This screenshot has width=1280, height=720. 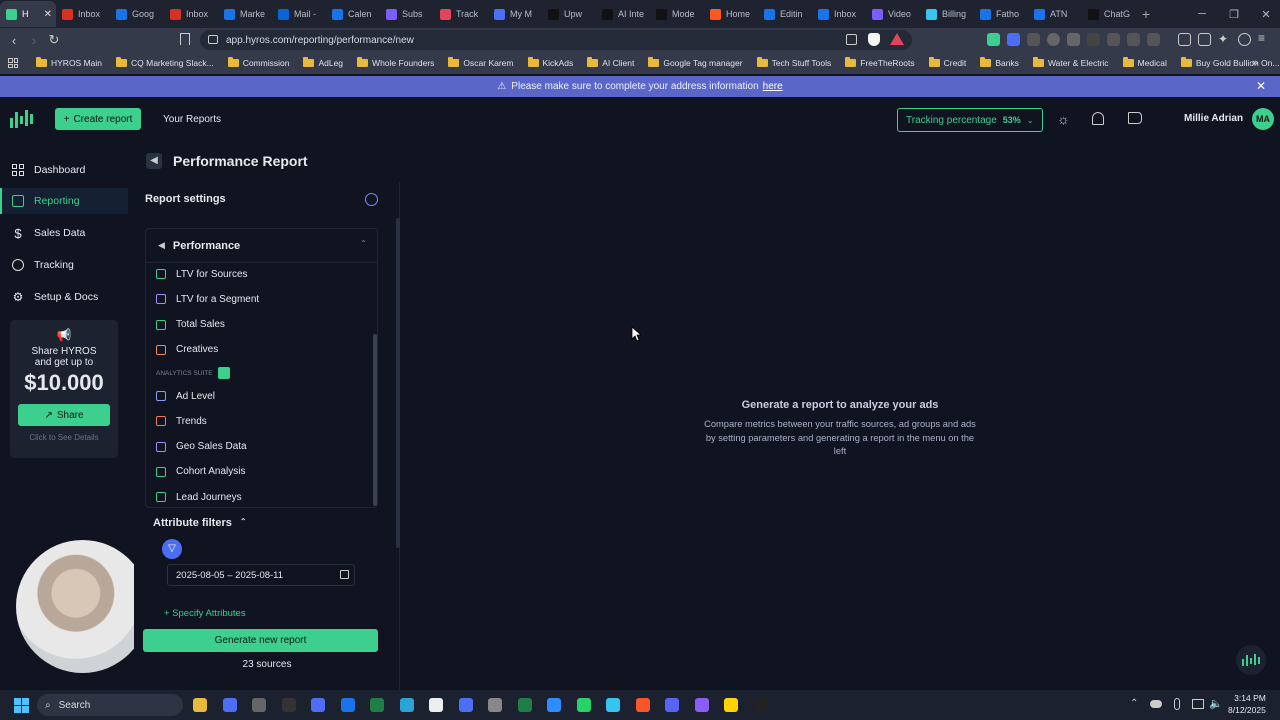 I want to click on browser-tab: Mode, so click(x=677, y=14).